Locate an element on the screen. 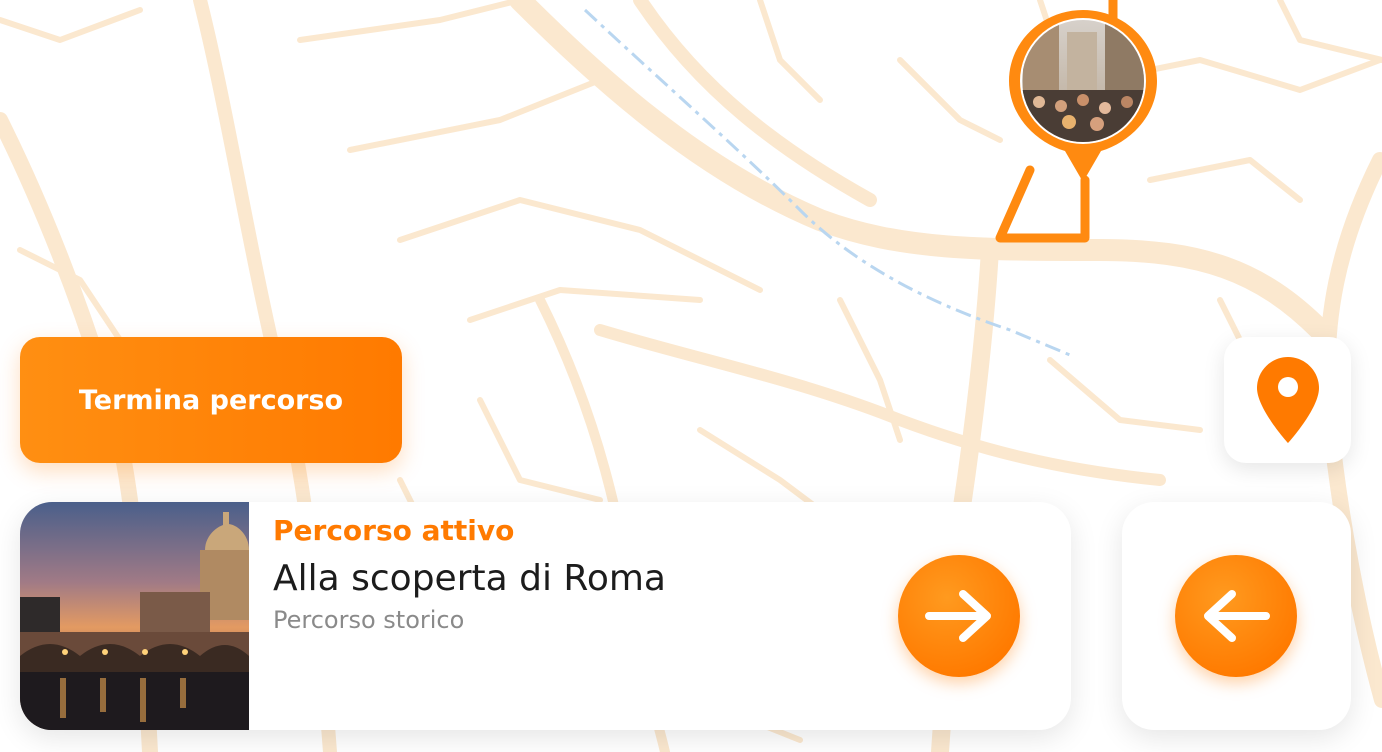 The image size is (1382, 752). previous-stop-button is located at coordinates (1236, 616).